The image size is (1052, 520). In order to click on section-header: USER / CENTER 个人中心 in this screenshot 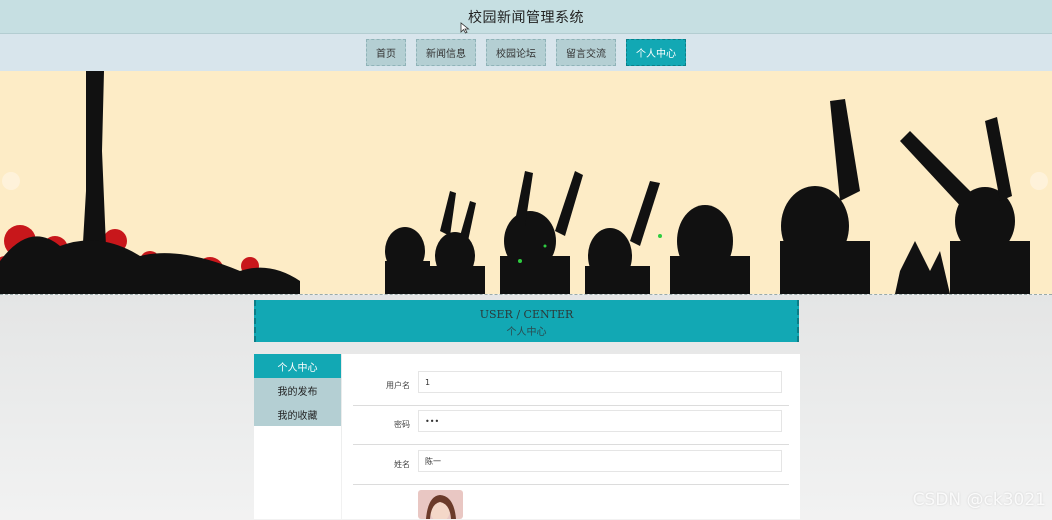, I will do `click(526, 321)`.